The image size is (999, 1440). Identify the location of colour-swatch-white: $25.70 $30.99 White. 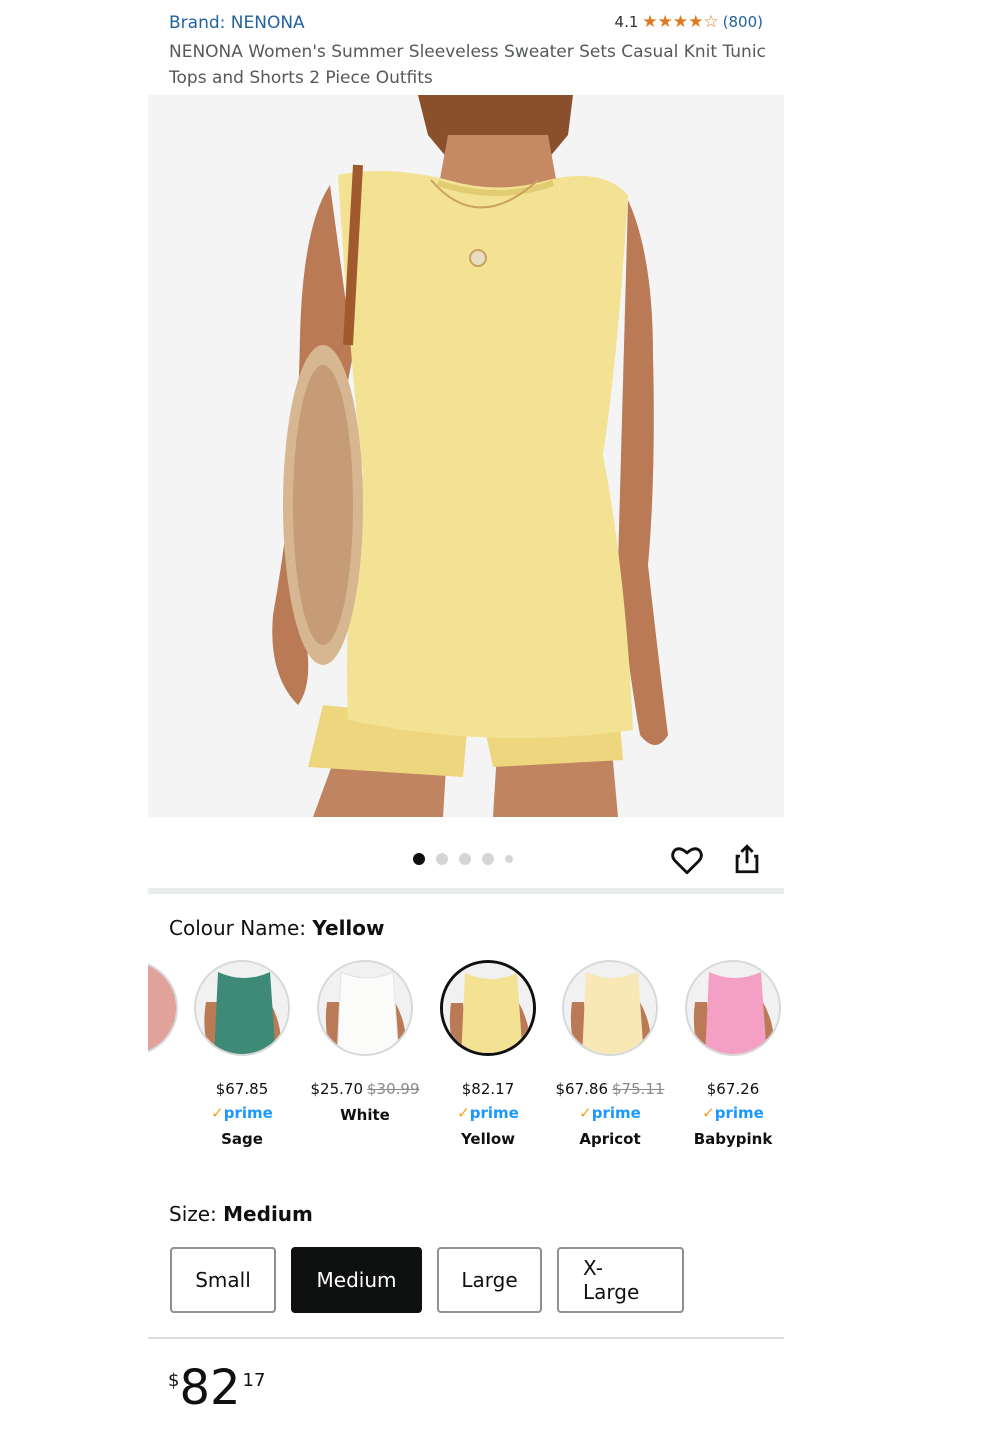
(365, 1042).